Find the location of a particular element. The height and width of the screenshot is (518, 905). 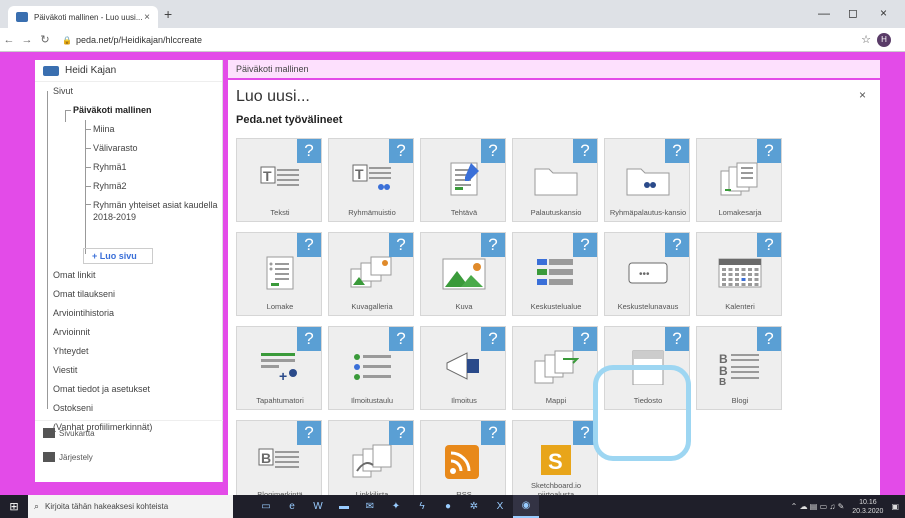

tool-tile-blogimerkintä: B?Blogimerkintä is located at coordinates (279, 462).